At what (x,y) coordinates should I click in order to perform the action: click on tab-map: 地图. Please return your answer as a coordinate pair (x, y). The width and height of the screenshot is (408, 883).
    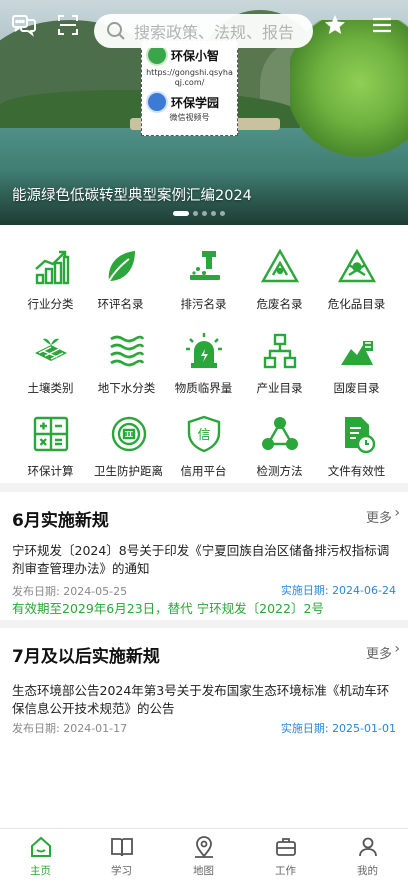
    Looking at the image, I should click on (203, 856).